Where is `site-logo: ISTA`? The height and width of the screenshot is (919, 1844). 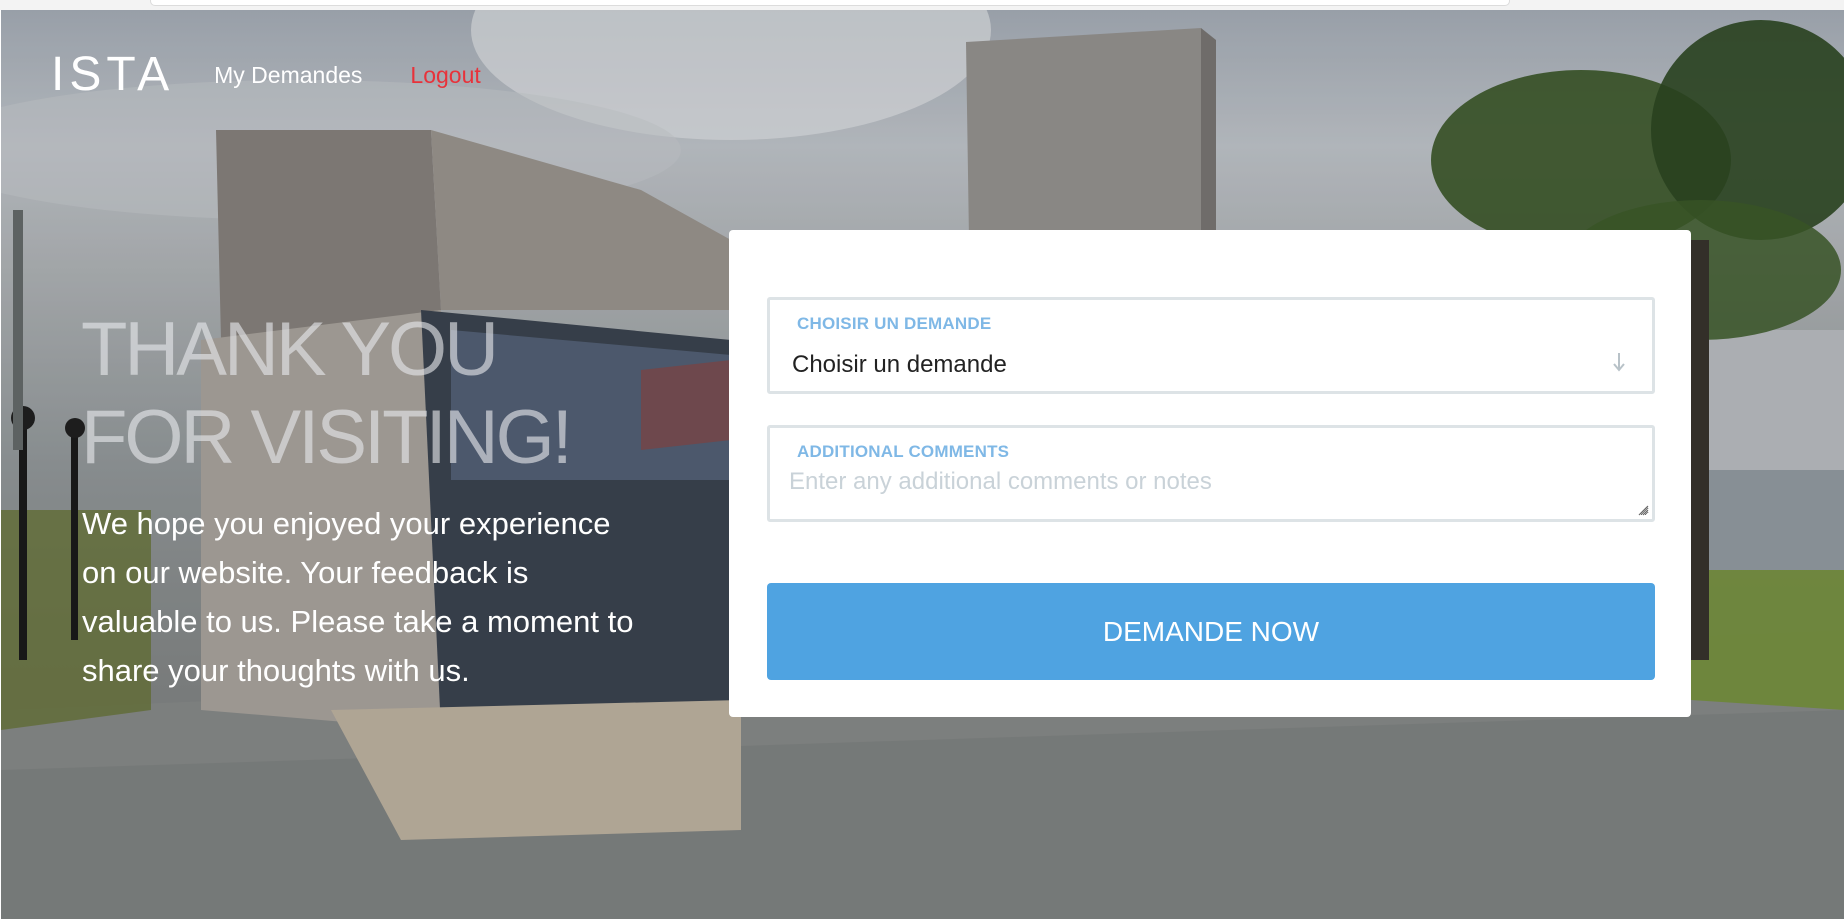 site-logo: ISTA is located at coordinates (112, 74).